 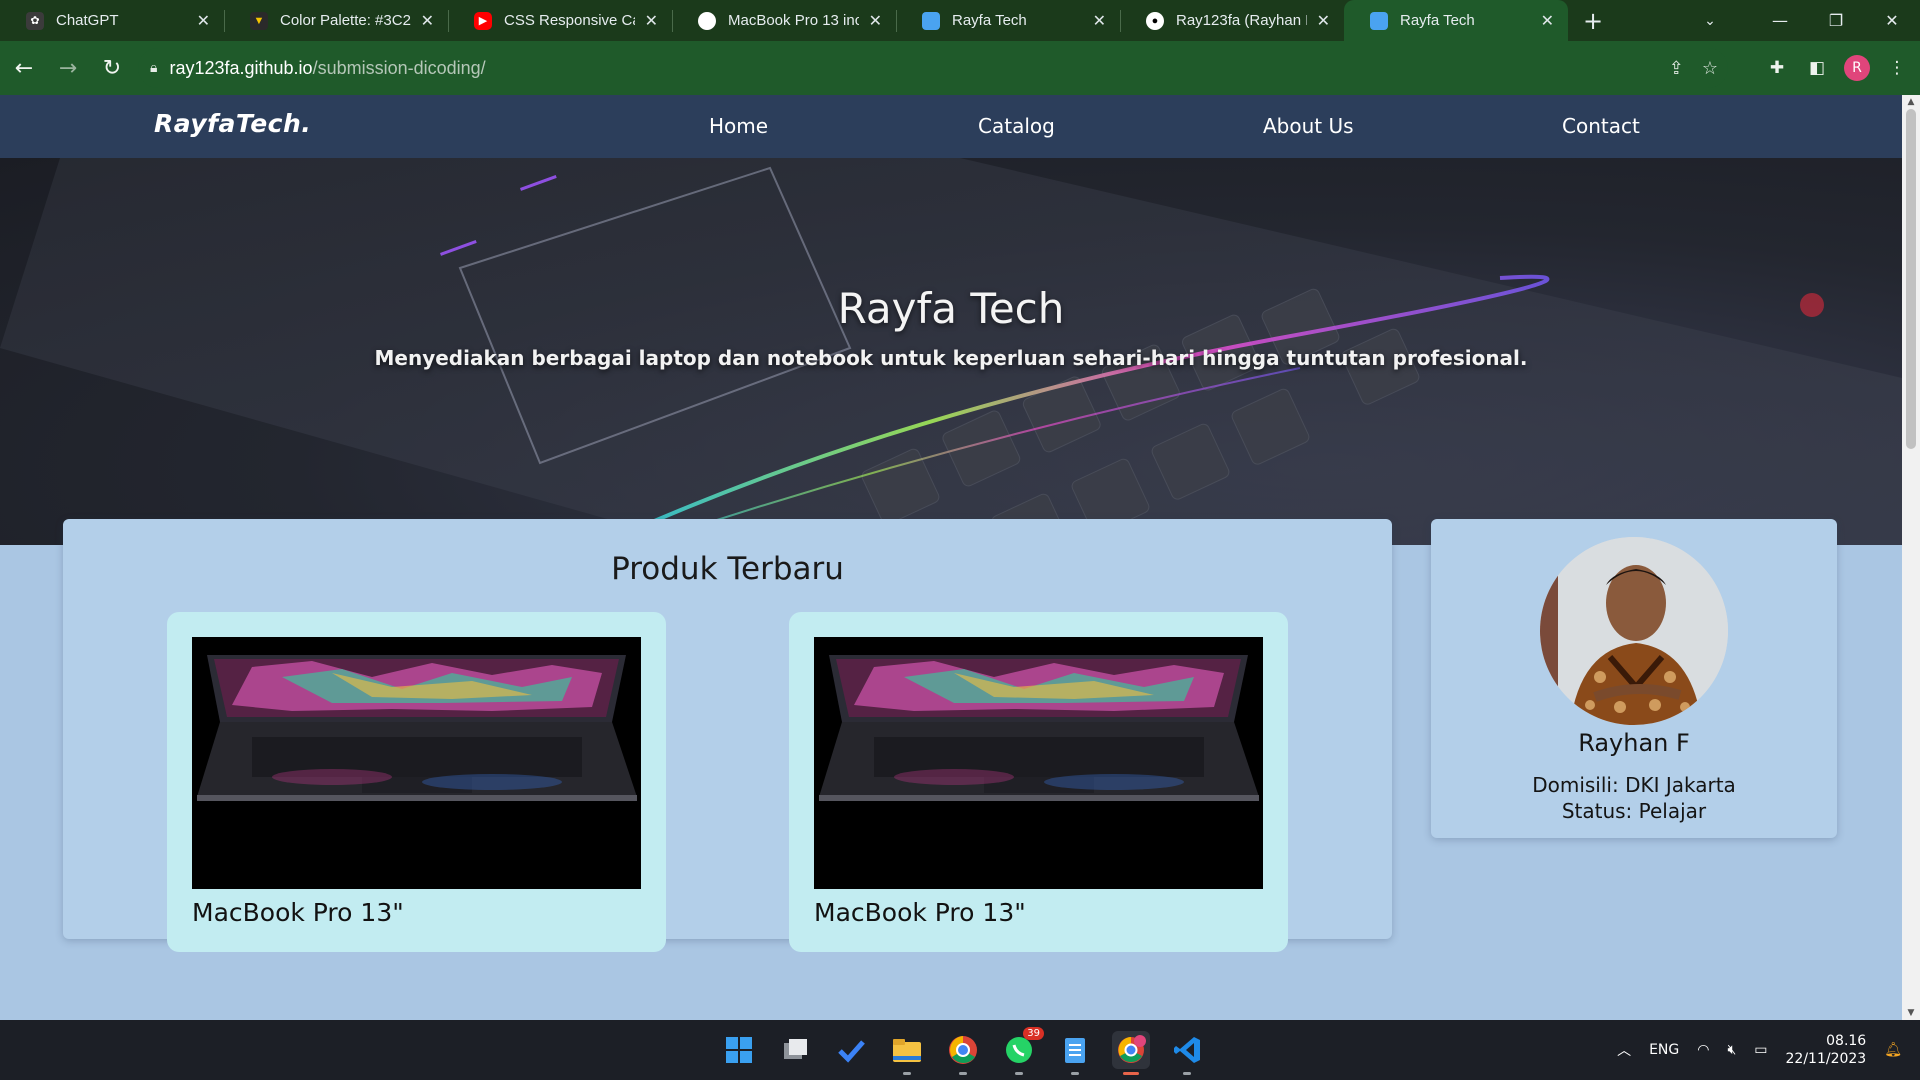 What do you see at coordinates (24, 68) in the screenshot?
I see `back-icon: ←` at bounding box center [24, 68].